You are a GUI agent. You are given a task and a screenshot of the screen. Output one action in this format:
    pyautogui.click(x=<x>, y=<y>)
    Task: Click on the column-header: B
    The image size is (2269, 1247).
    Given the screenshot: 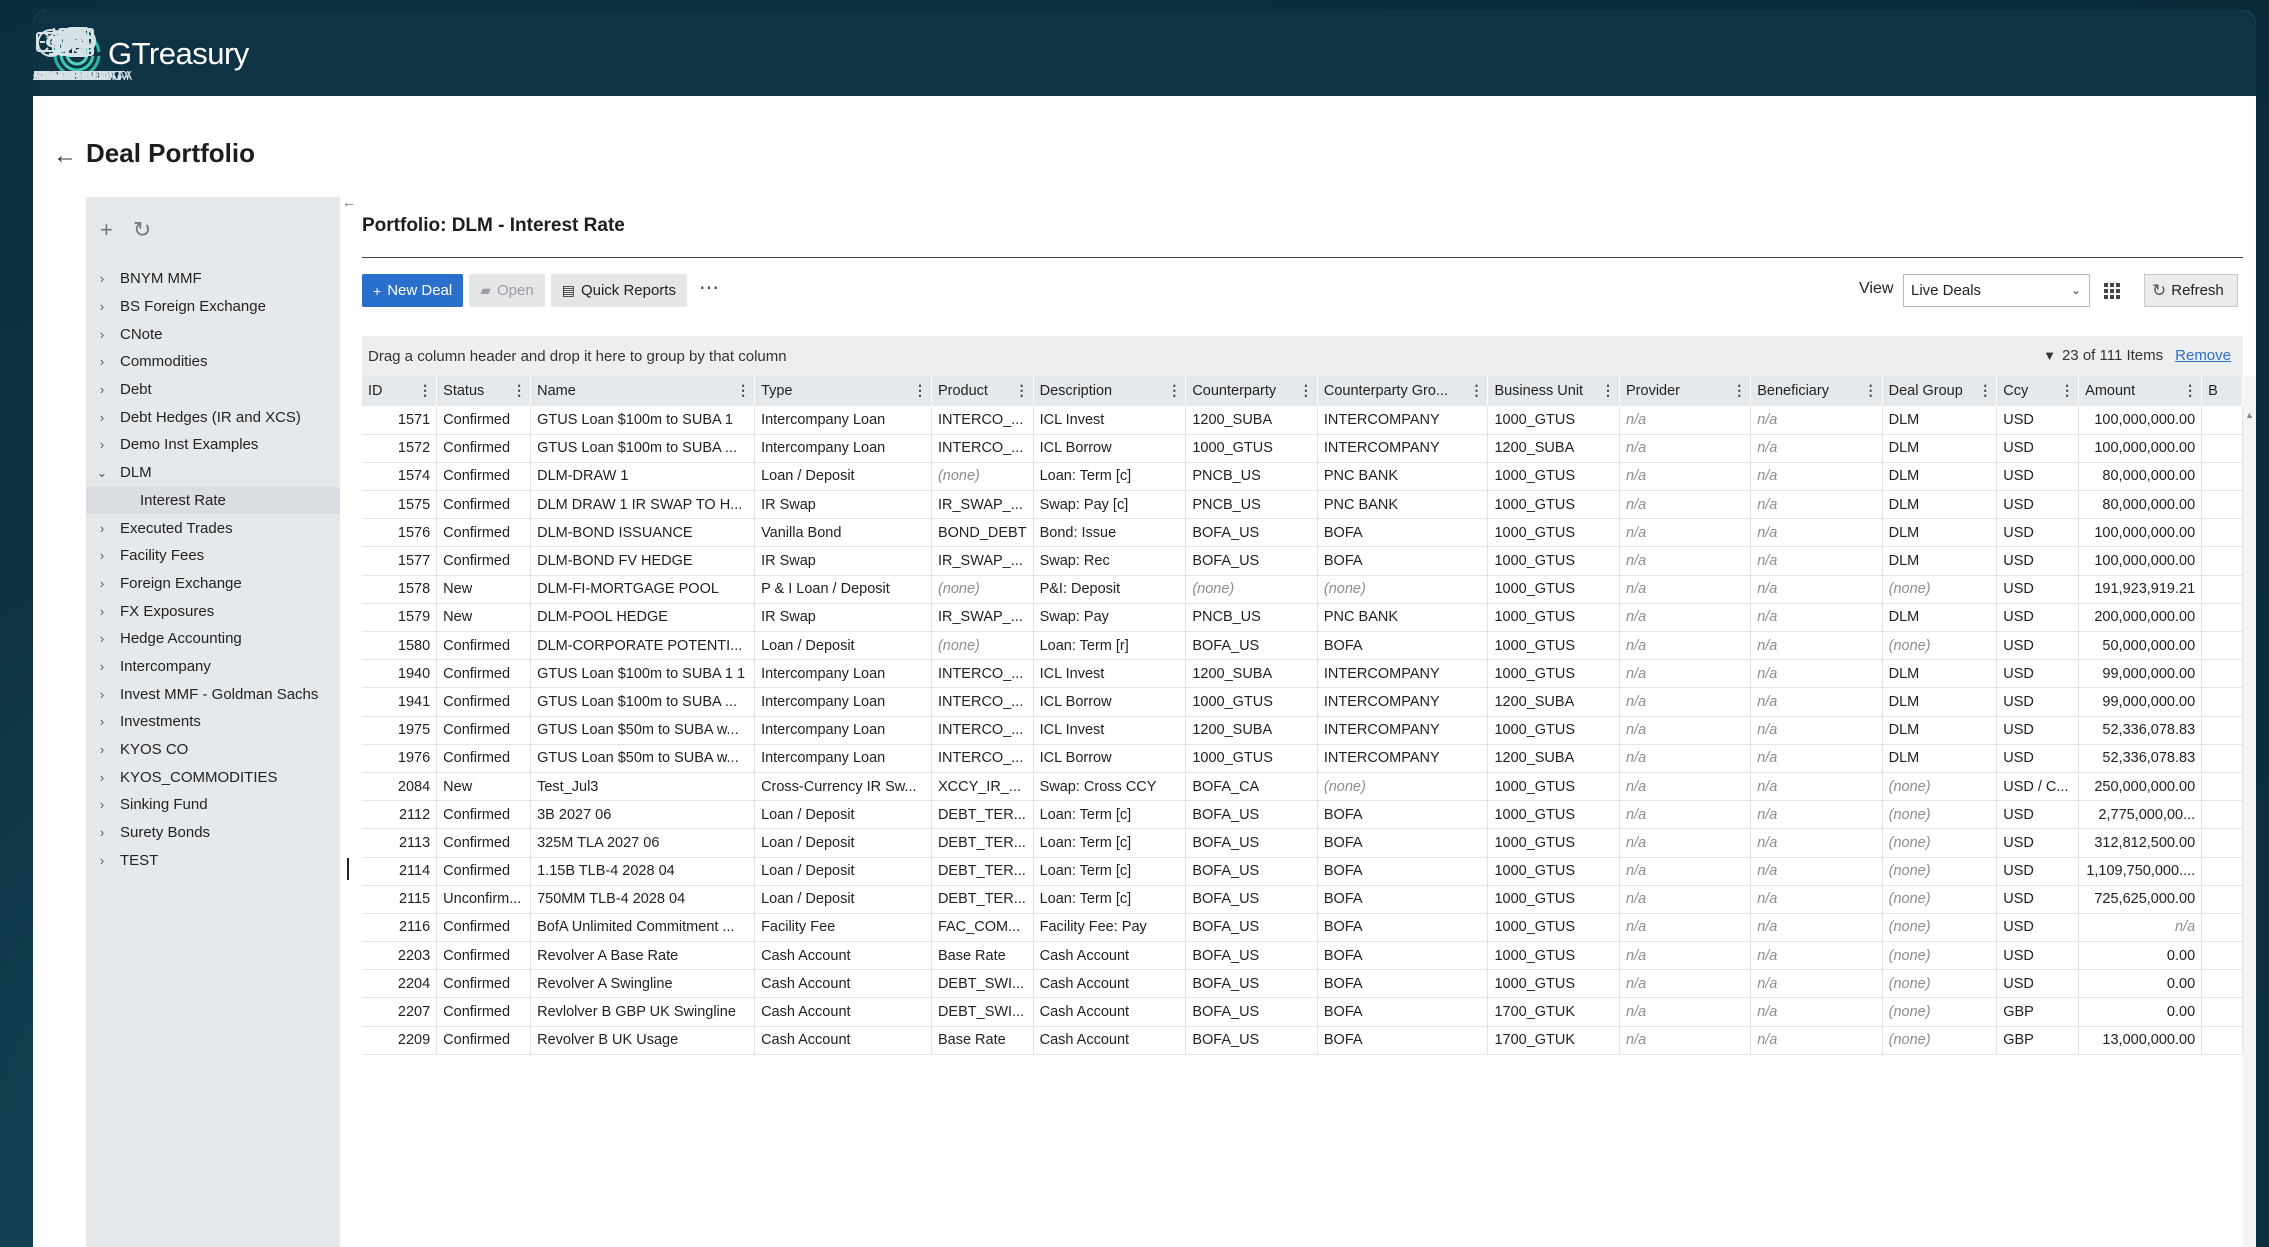 What is the action you would take?
    pyautogui.click(x=2222, y=391)
    